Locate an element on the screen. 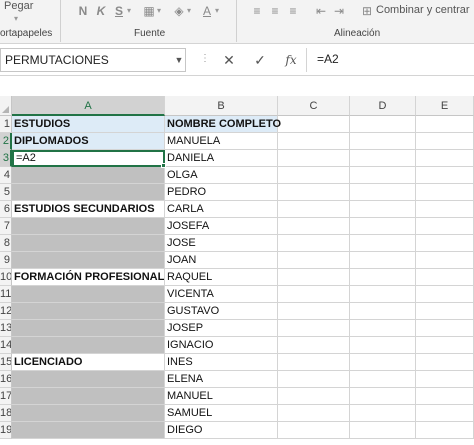 This screenshot has height=445, width=474. cell-d19 is located at coordinates (383, 430).